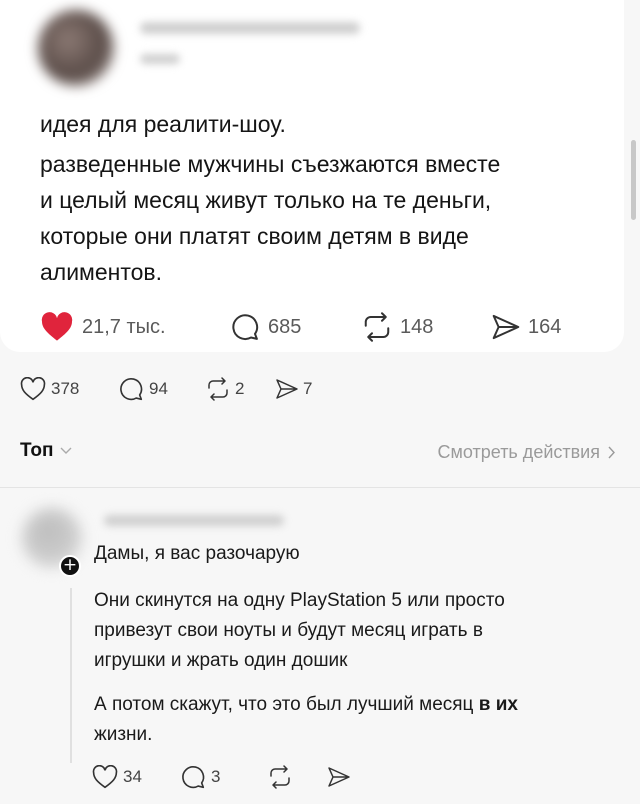 The height and width of the screenshot is (804, 640). Describe the element at coordinates (296, 777) in the screenshot. I see `reply-repost-button` at that location.